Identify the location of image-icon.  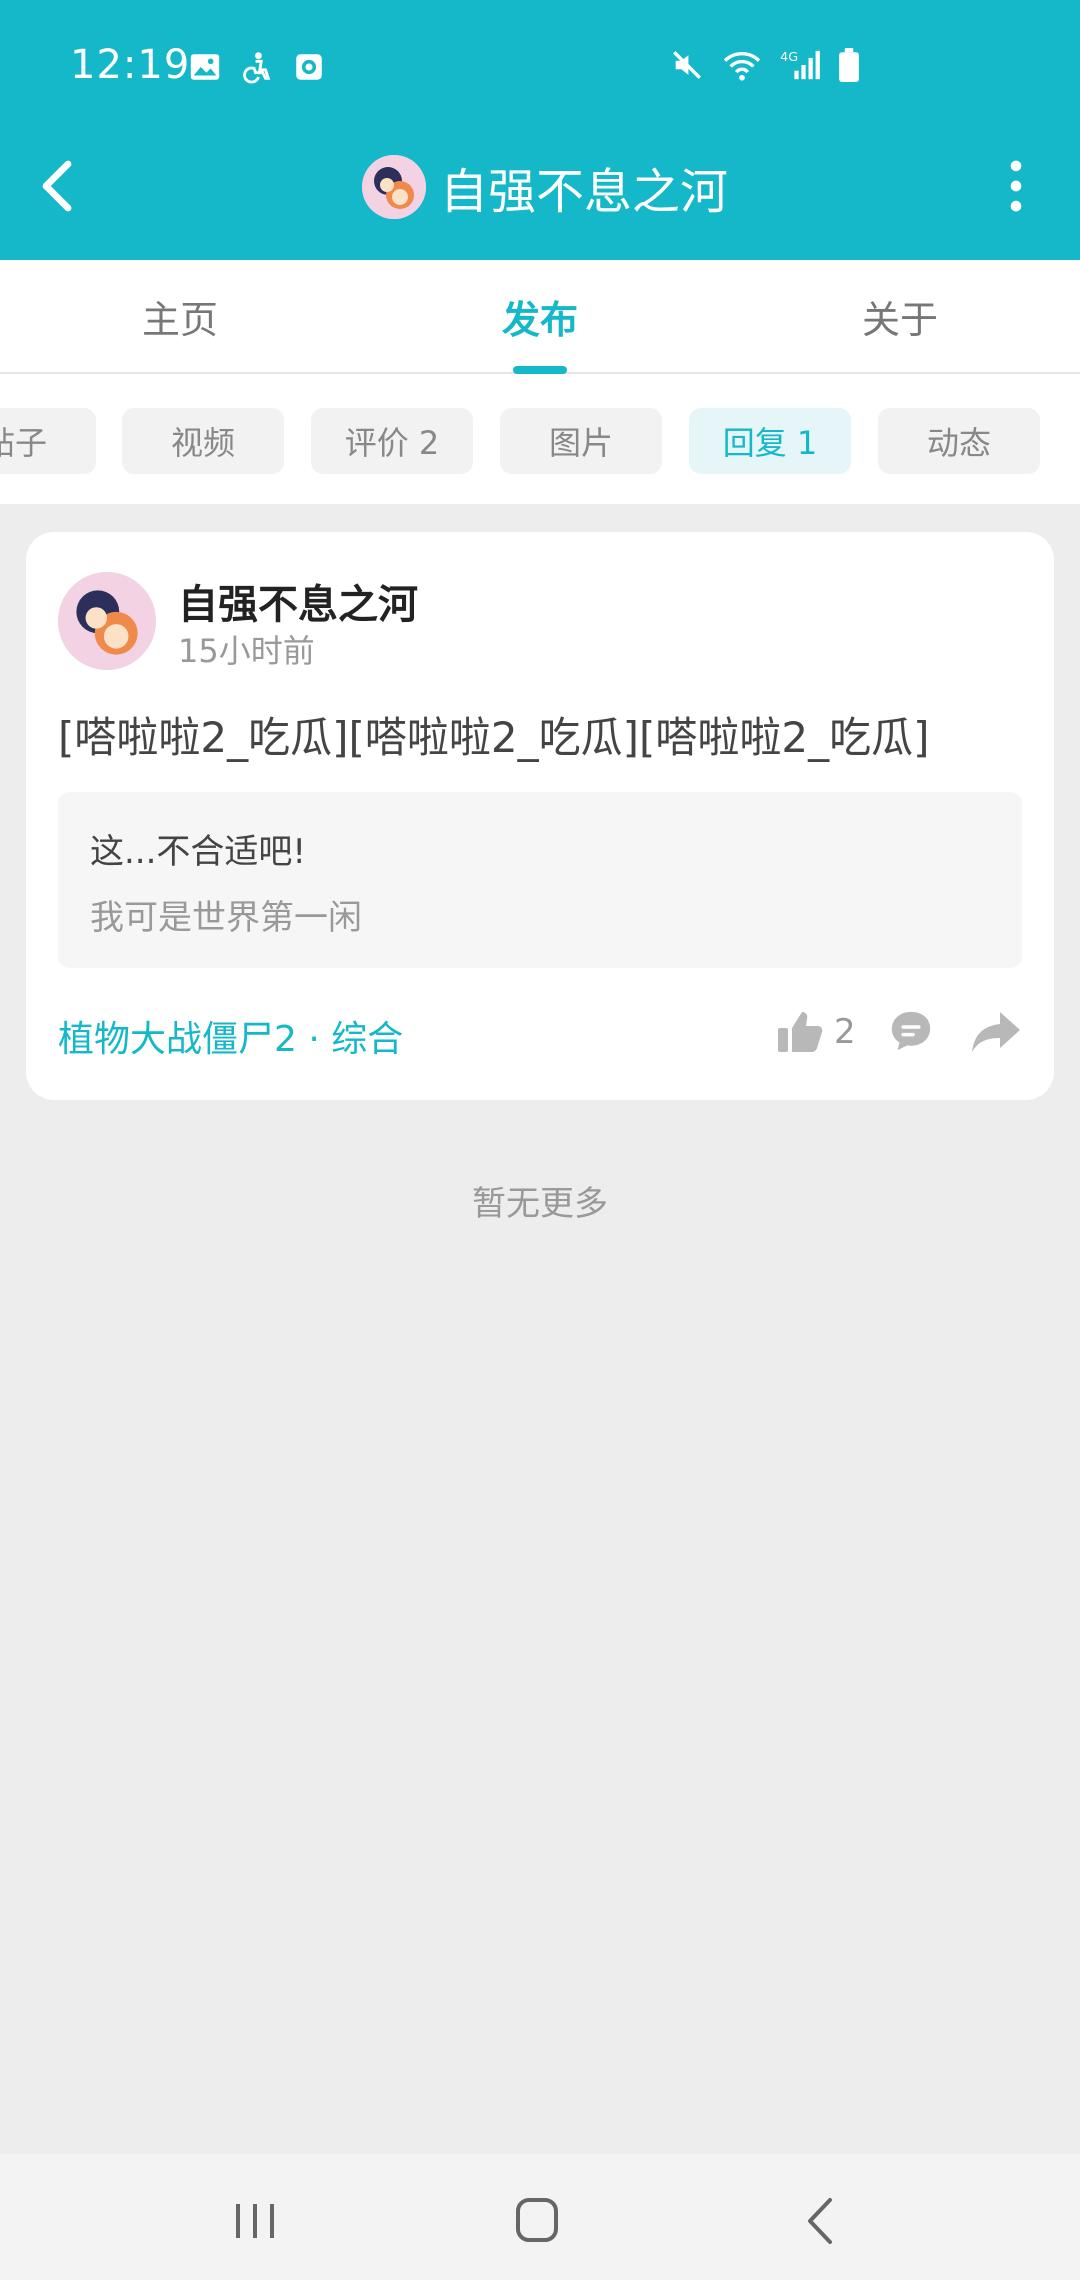
(205, 67).